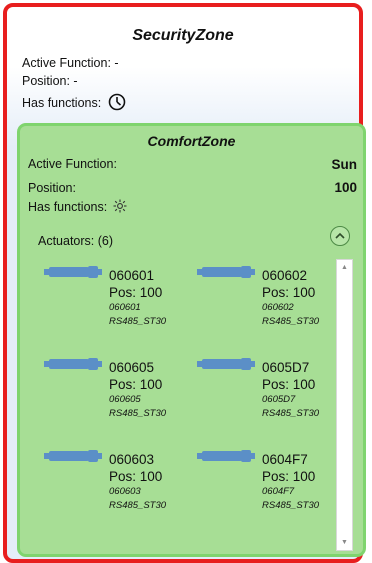 The image size is (372, 563). What do you see at coordinates (278, 307) in the screenshot?
I see `actuator-id: 060602` at bounding box center [278, 307].